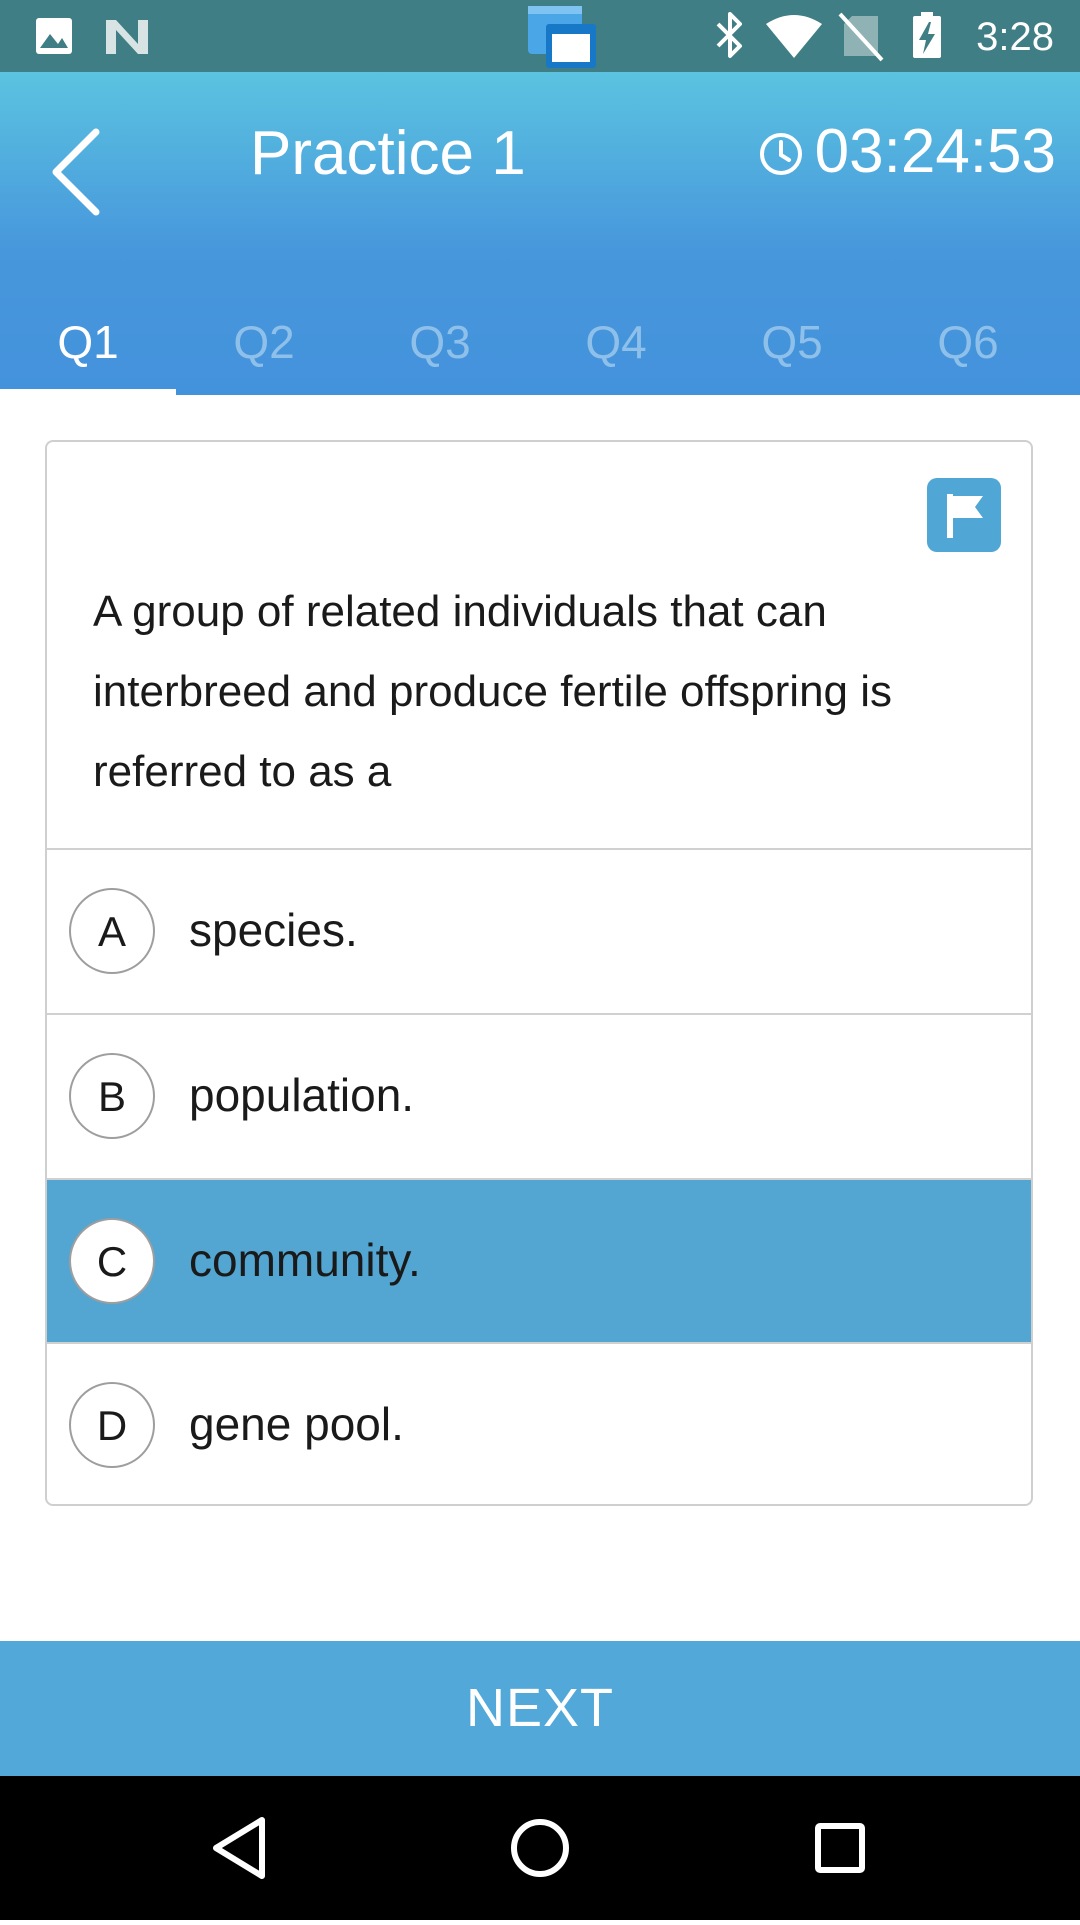  I want to click on flag-icon, so click(965, 516).